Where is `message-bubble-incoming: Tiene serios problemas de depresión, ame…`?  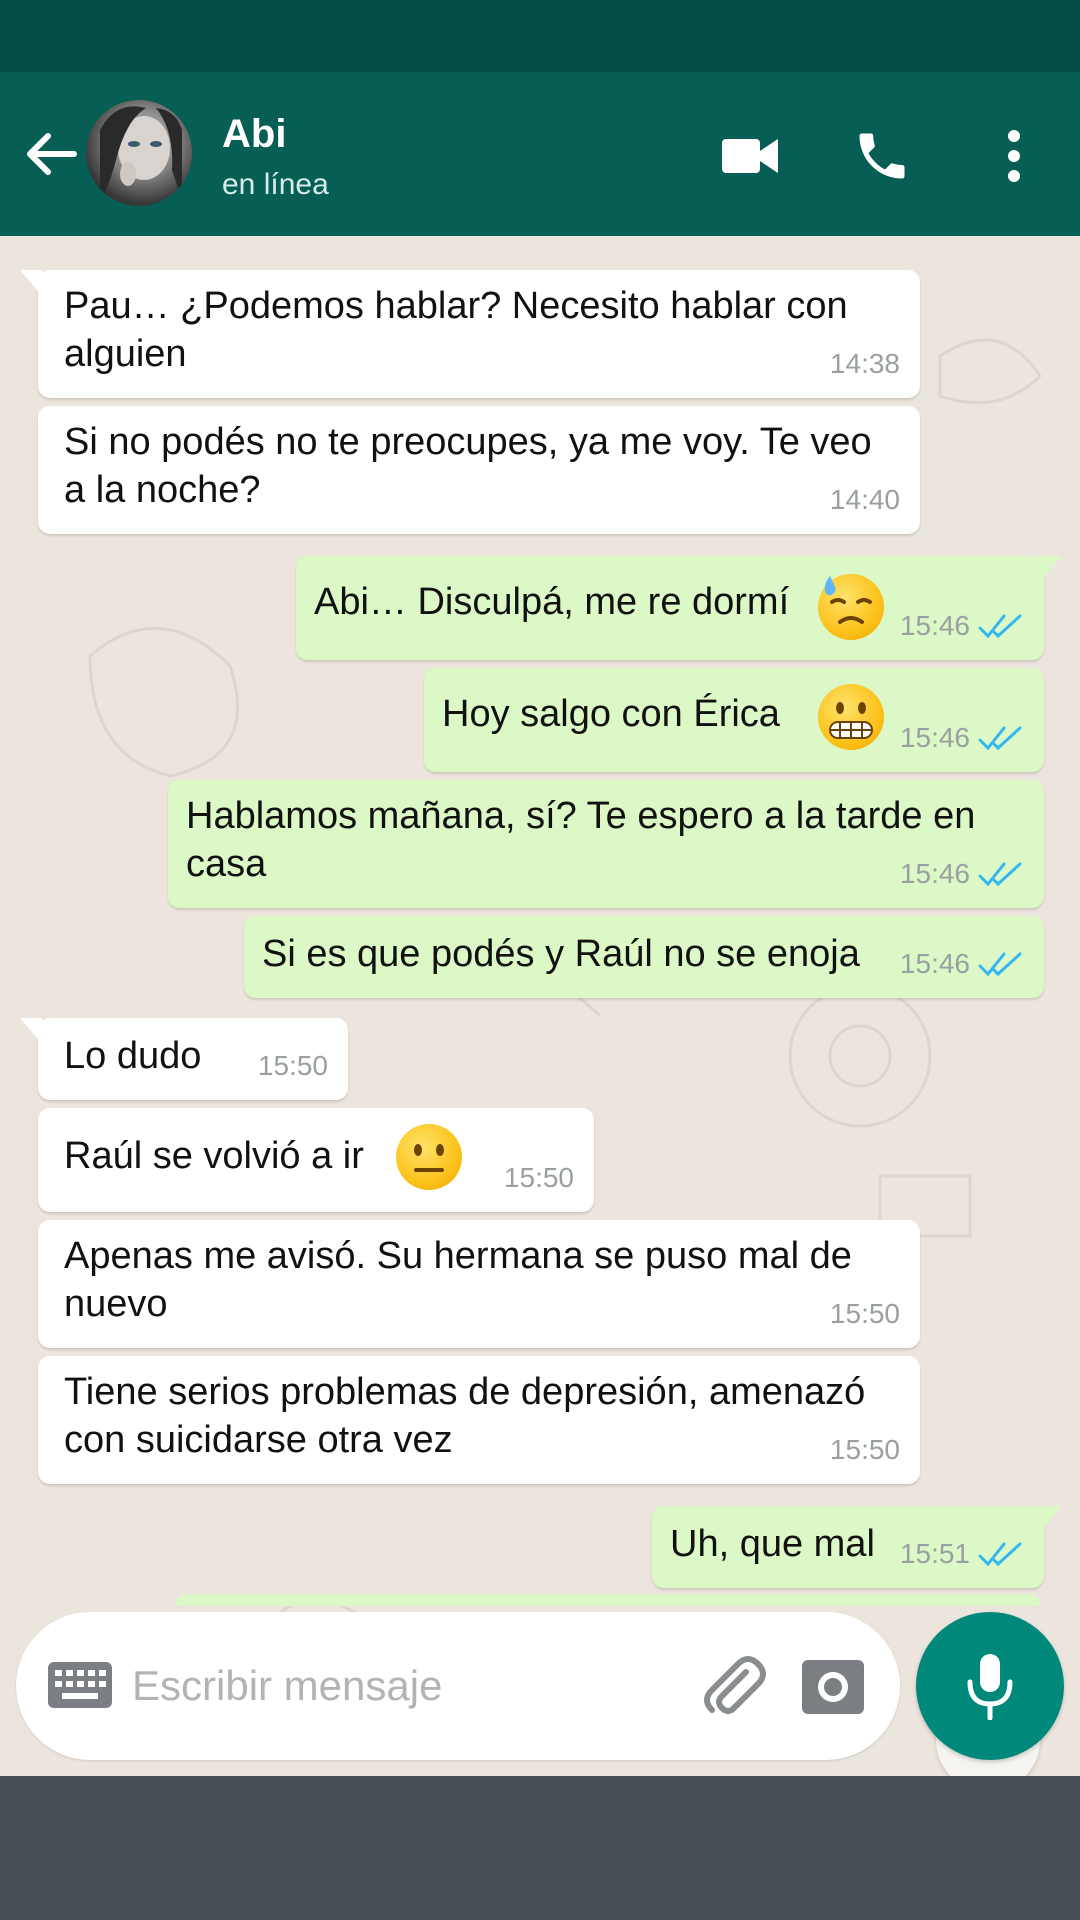 message-bubble-incoming: Tiene serios problemas de depresión, ame… is located at coordinates (479, 1420).